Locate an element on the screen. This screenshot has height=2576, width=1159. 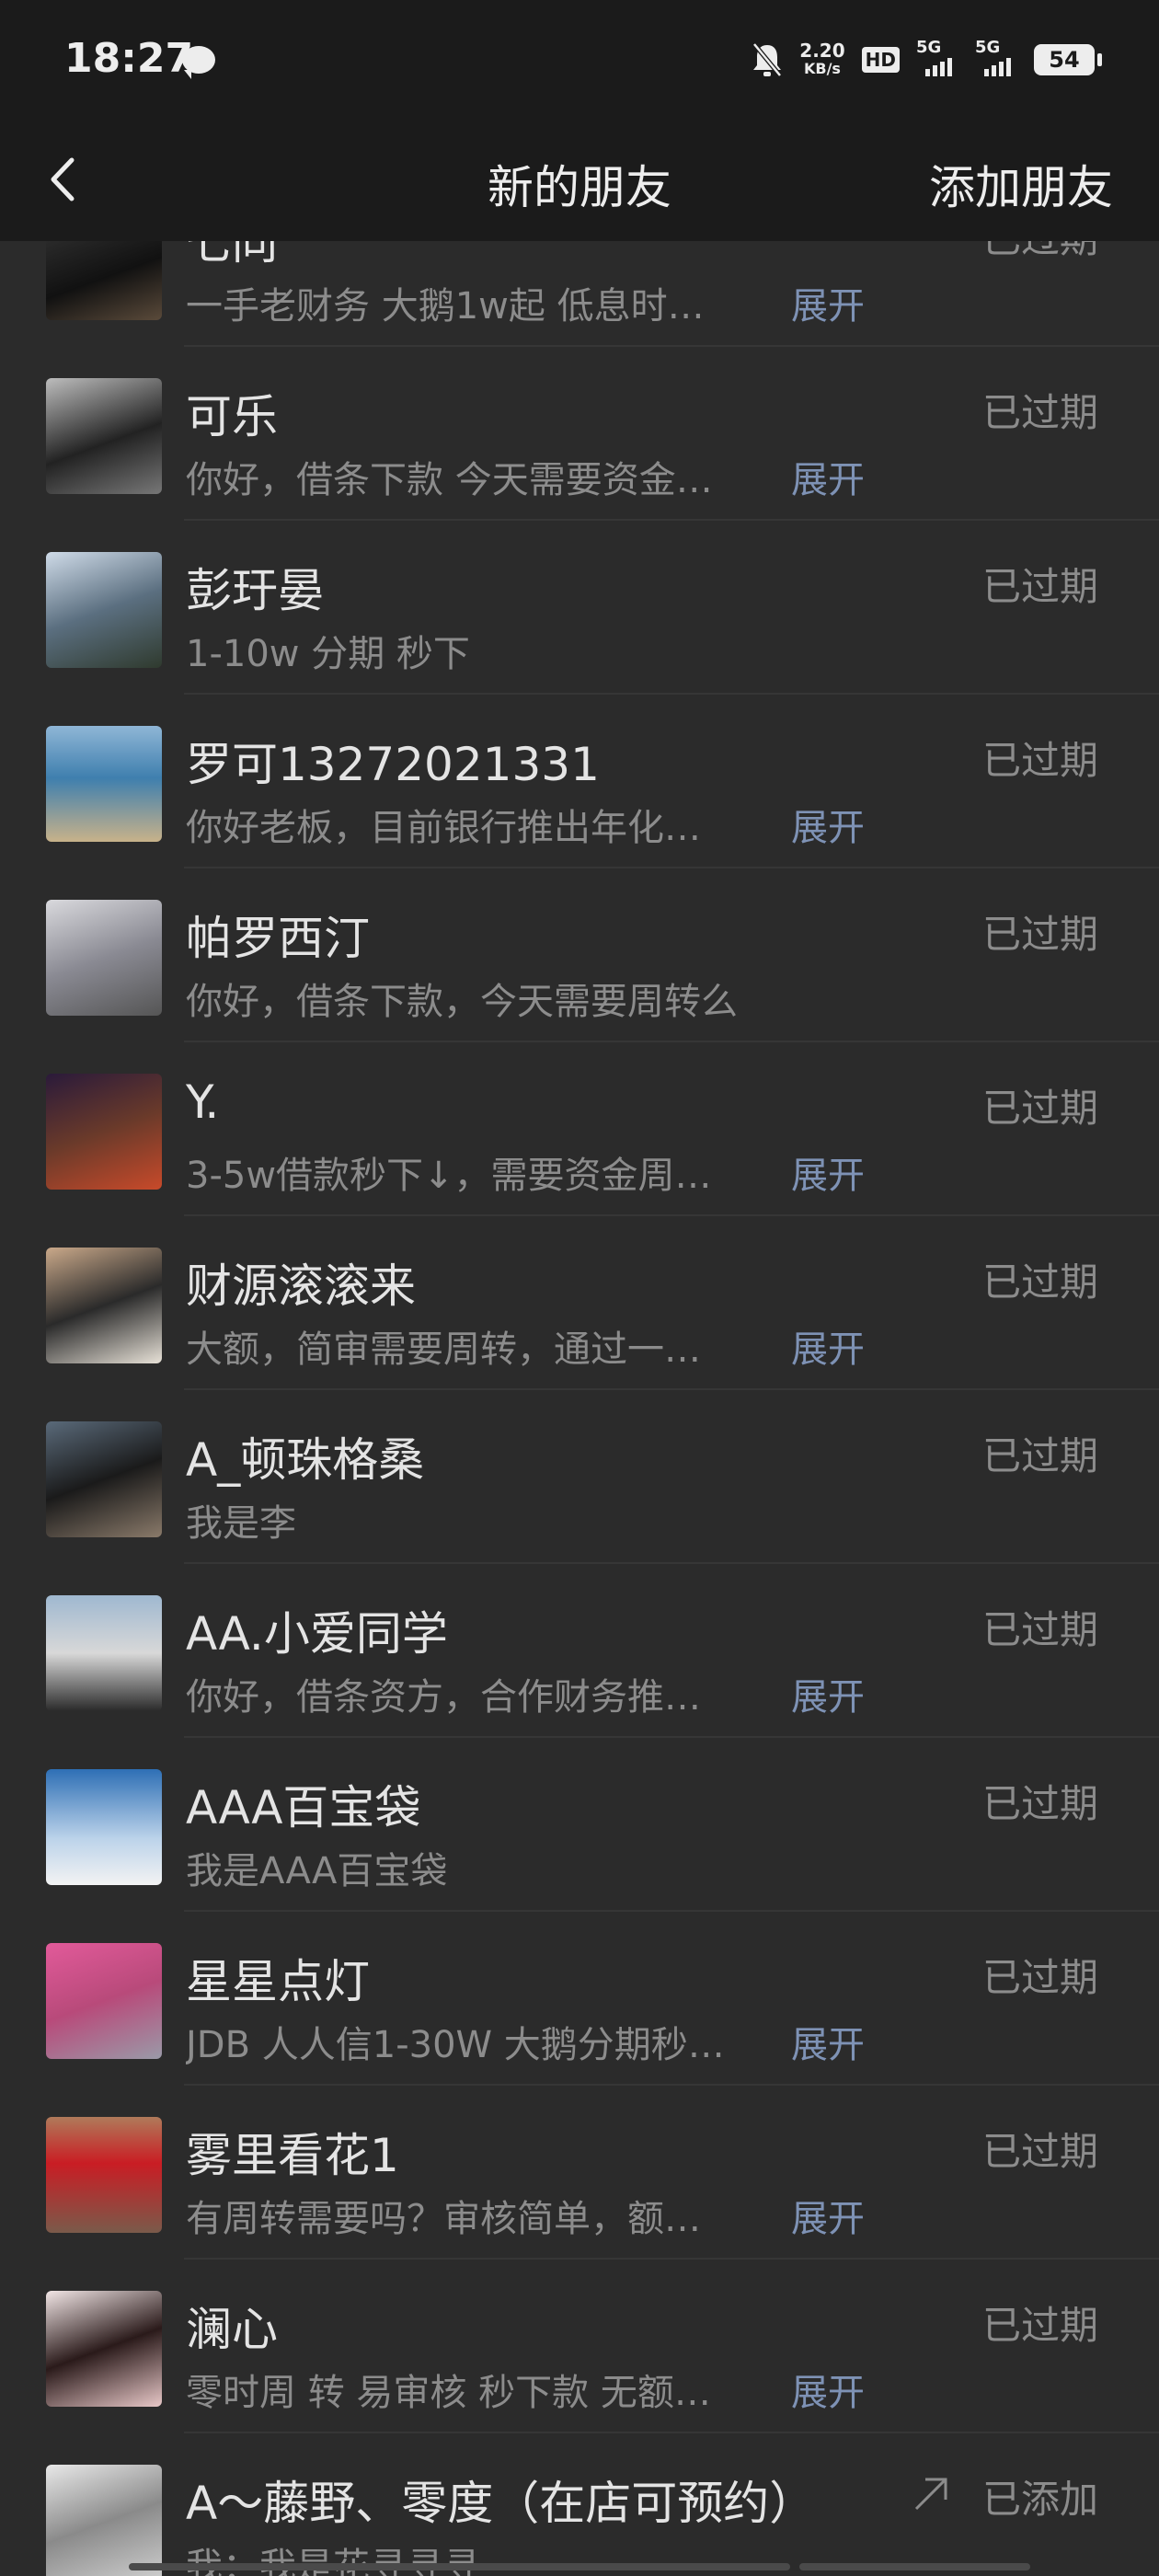
friend-request-row: 财源滚滚来 大额，简审需要周转，通过一… 展开 已过期 is located at coordinates (579, 1303).